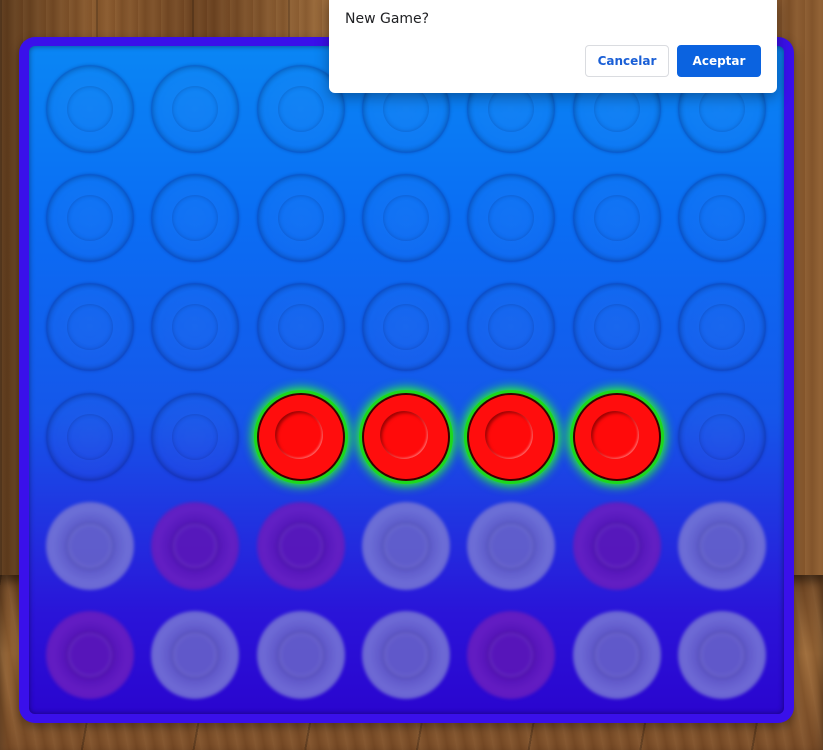 This screenshot has width=823, height=750. Describe the element at coordinates (627, 61) in the screenshot. I see `cancel-button: Cancelar` at that location.